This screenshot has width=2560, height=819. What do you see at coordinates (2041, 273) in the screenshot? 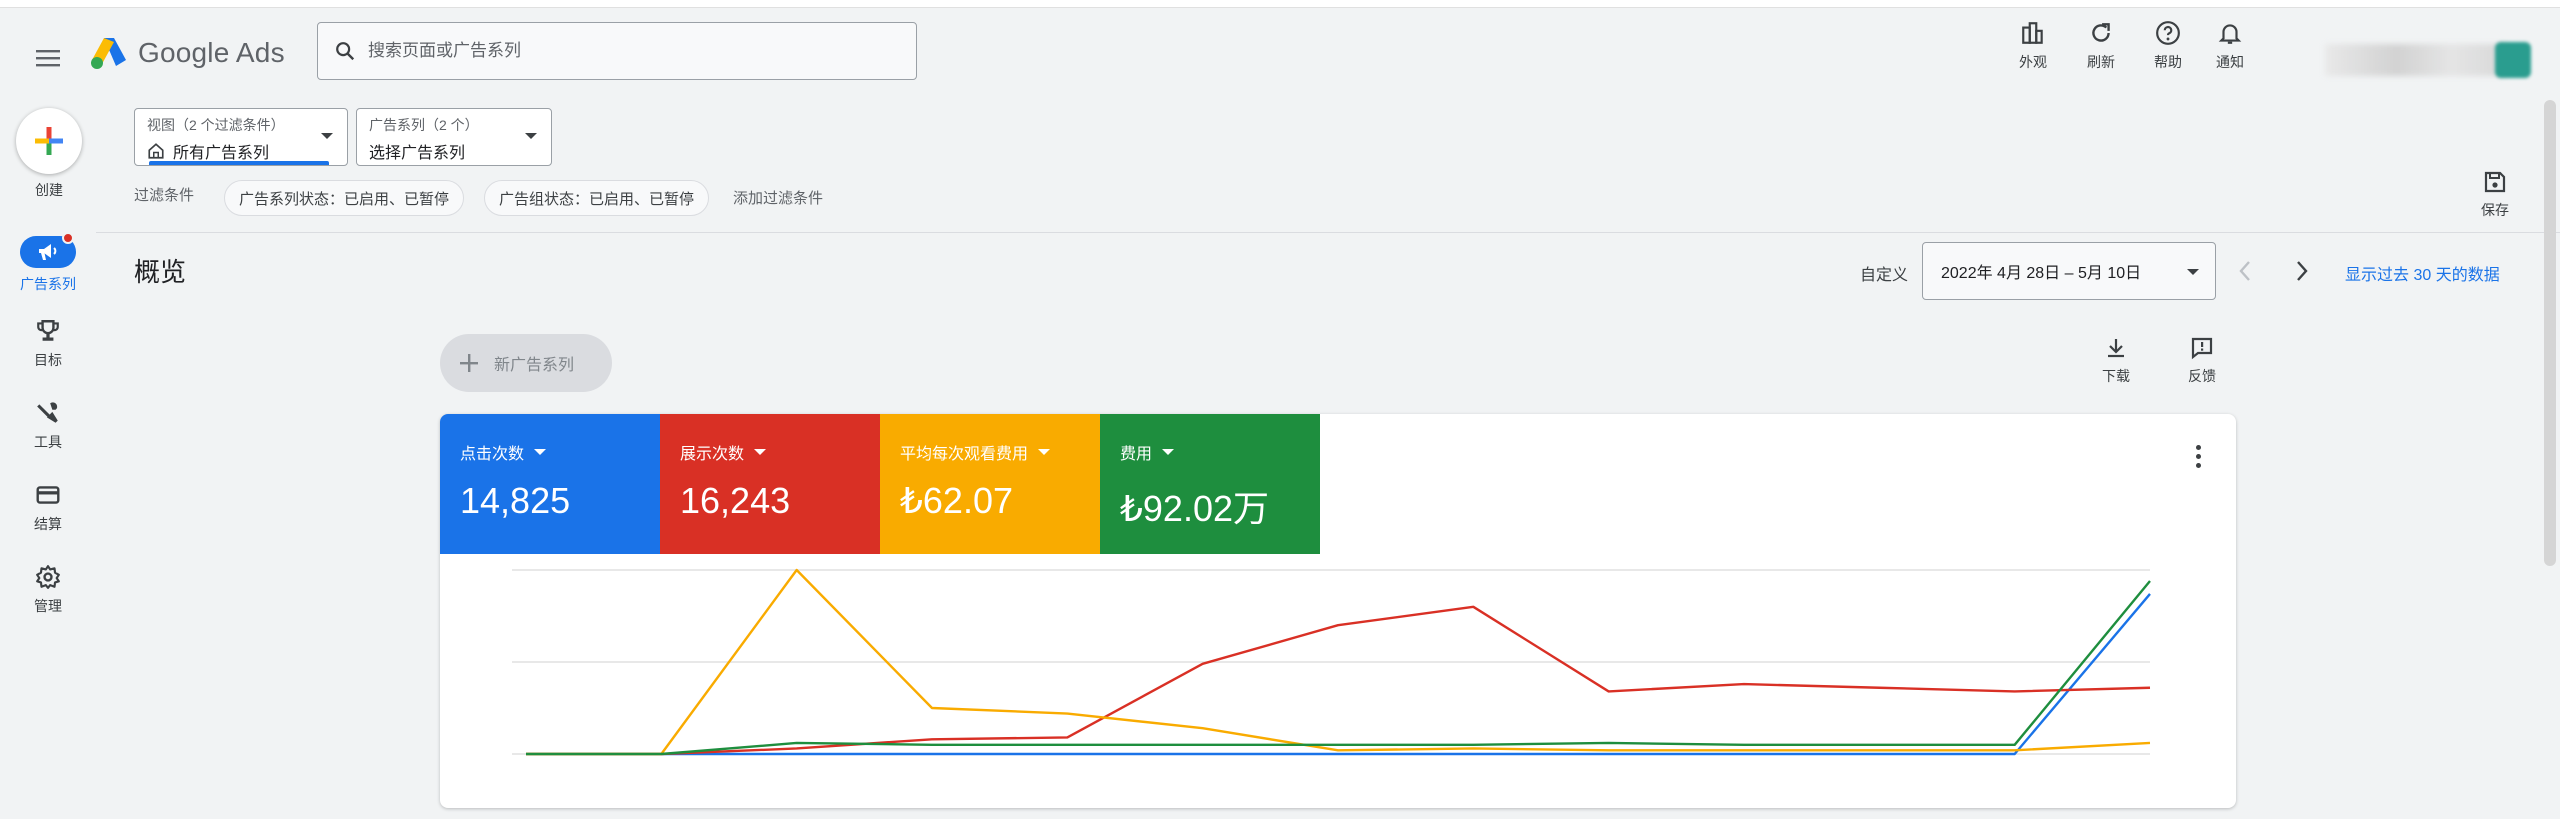
I see `date-range-text: 2022年 4月 28日 – 5月 10日` at bounding box center [2041, 273].